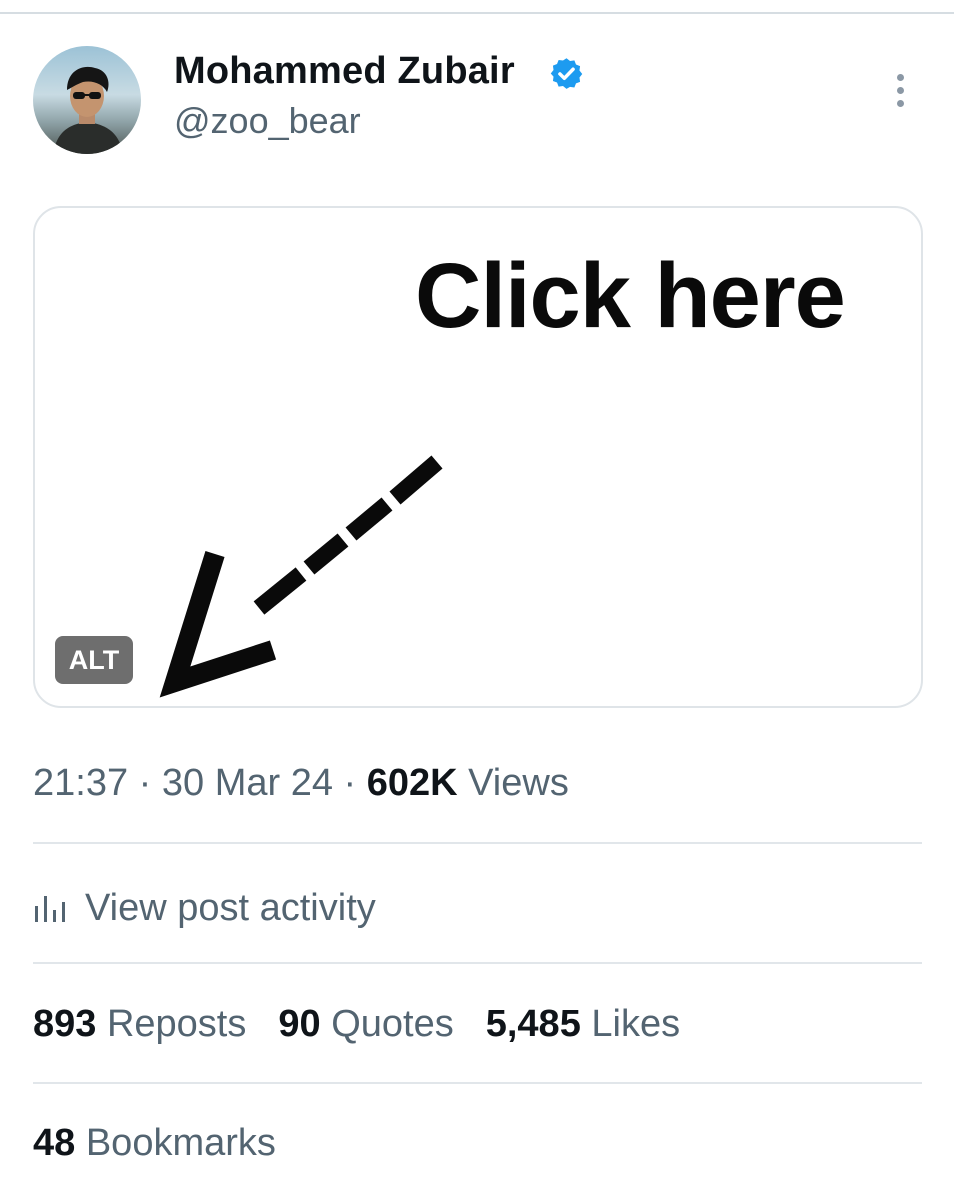 The image size is (954, 1200). What do you see at coordinates (65, 1024) in the screenshot?
I see `reposts-count: 893` at bounding box center [65, 1024].